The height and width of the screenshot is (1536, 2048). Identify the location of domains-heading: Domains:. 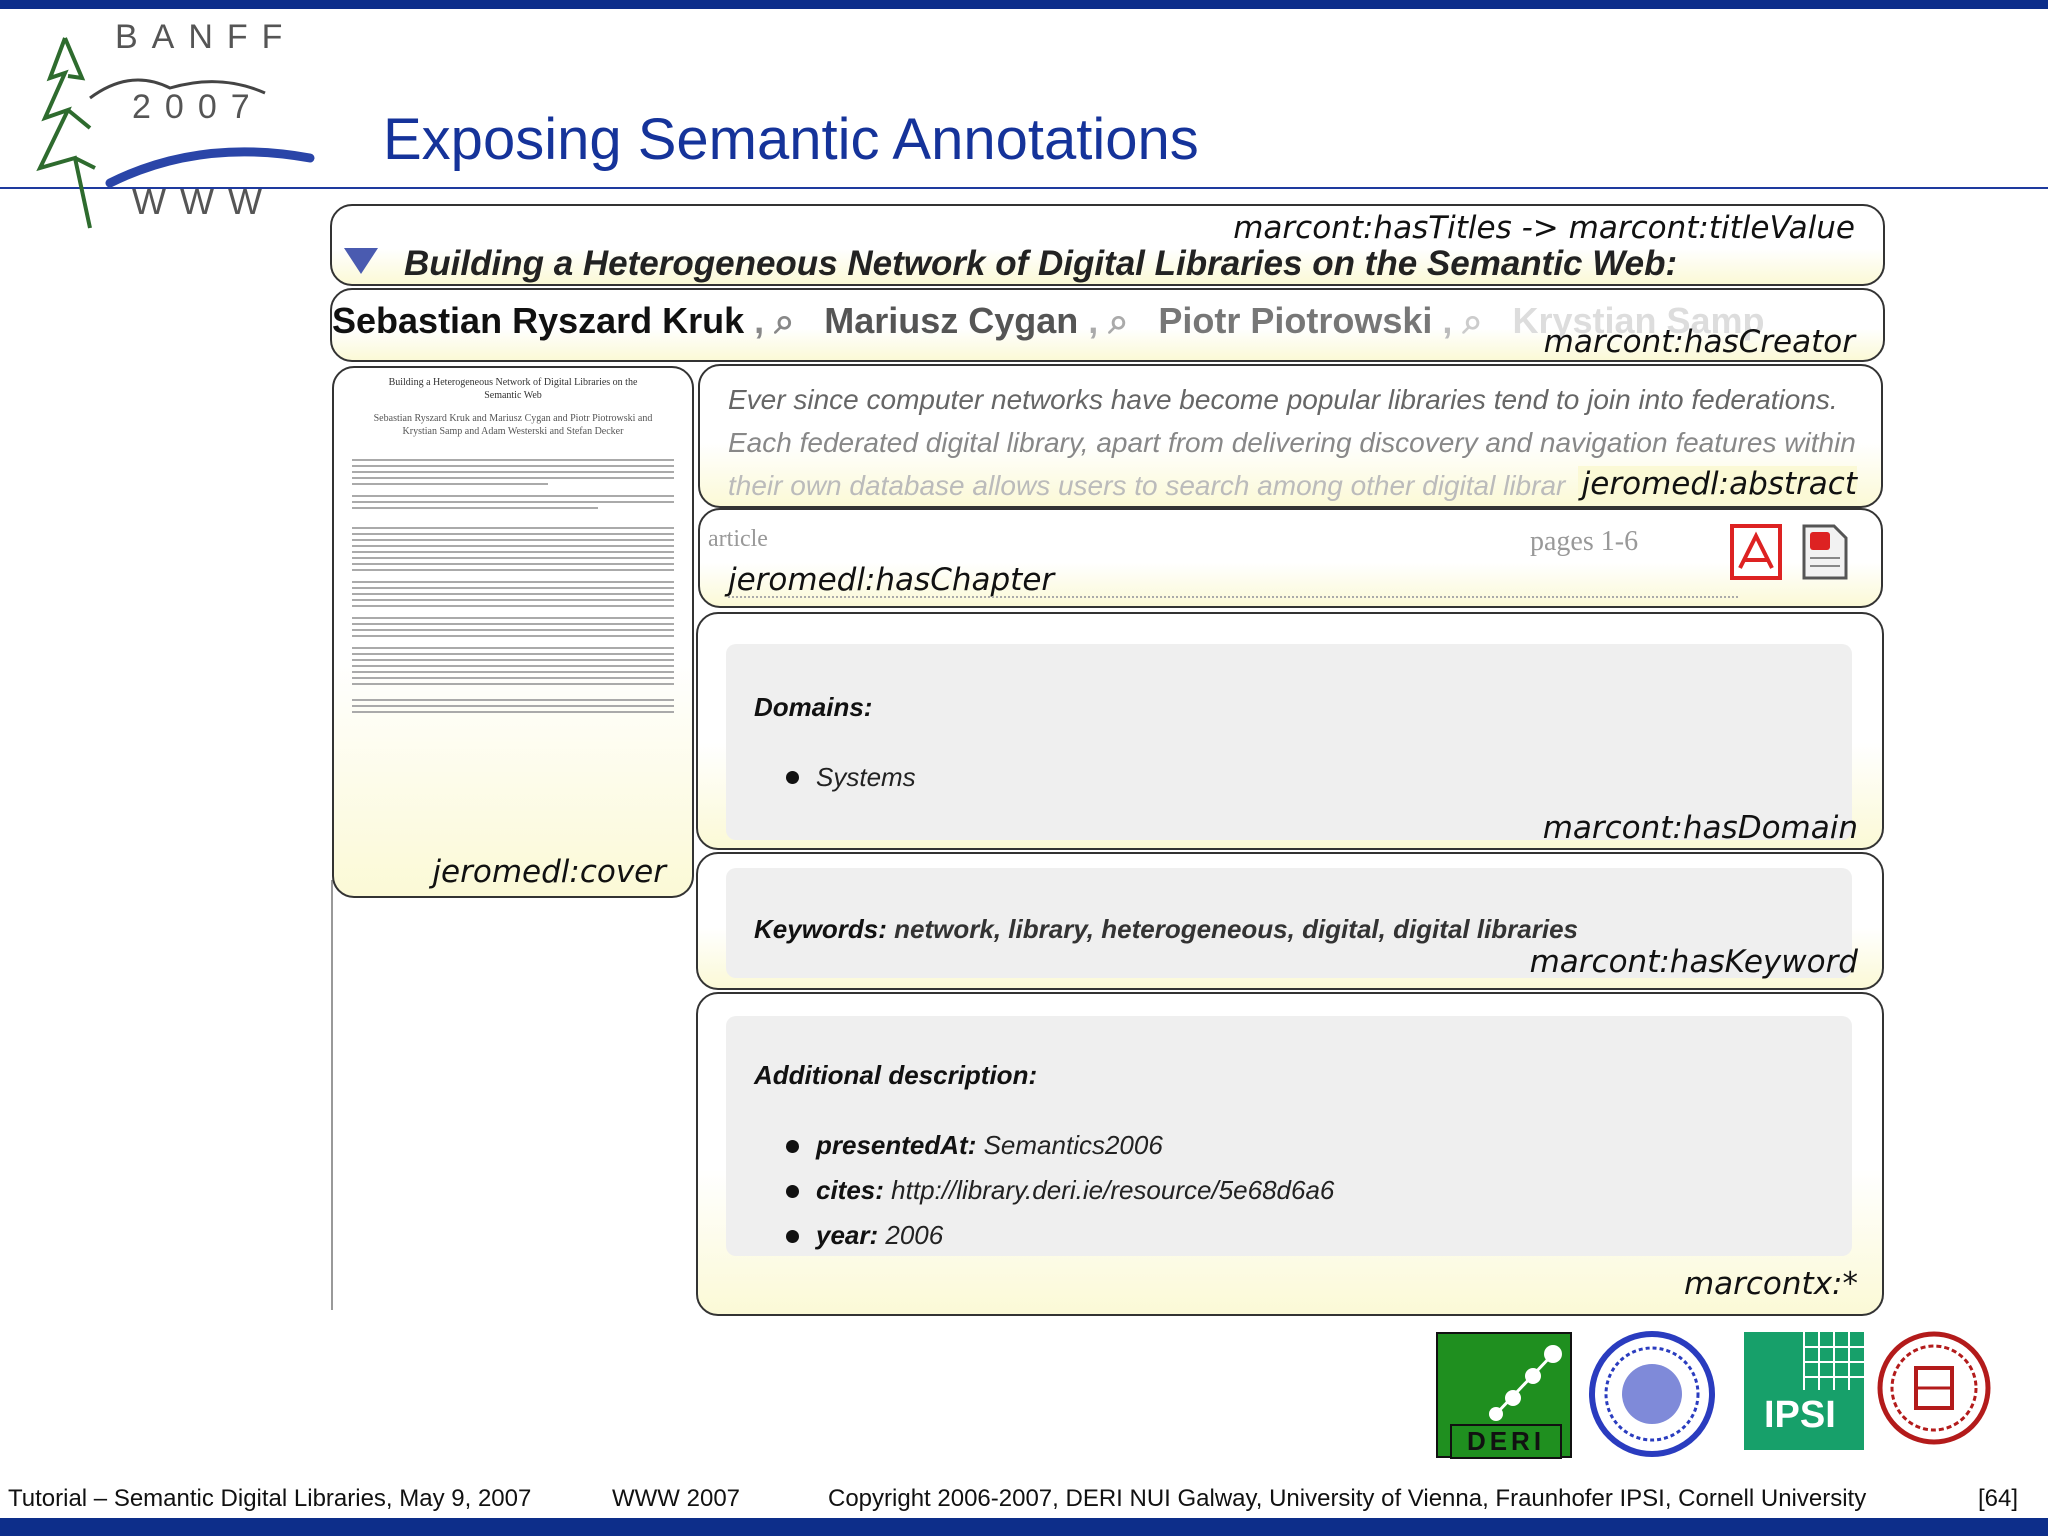
(813, 707).